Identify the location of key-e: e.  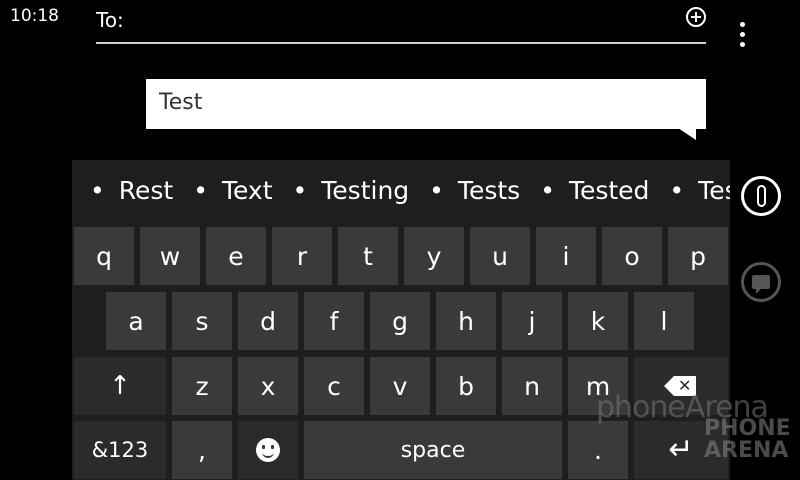
(236, 256).